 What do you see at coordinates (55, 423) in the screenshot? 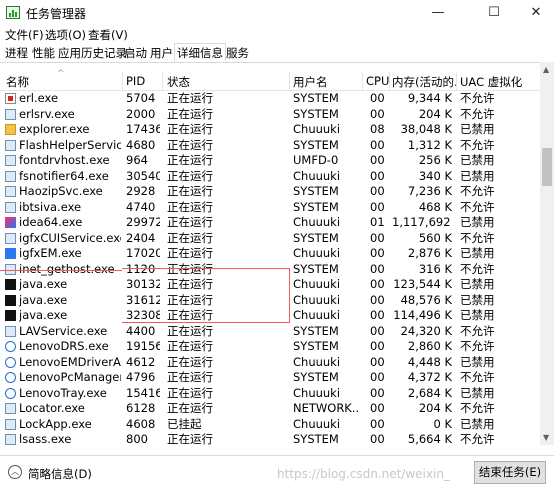
I see `process-name: LockApp.exe` at bounding box center [55, 423].